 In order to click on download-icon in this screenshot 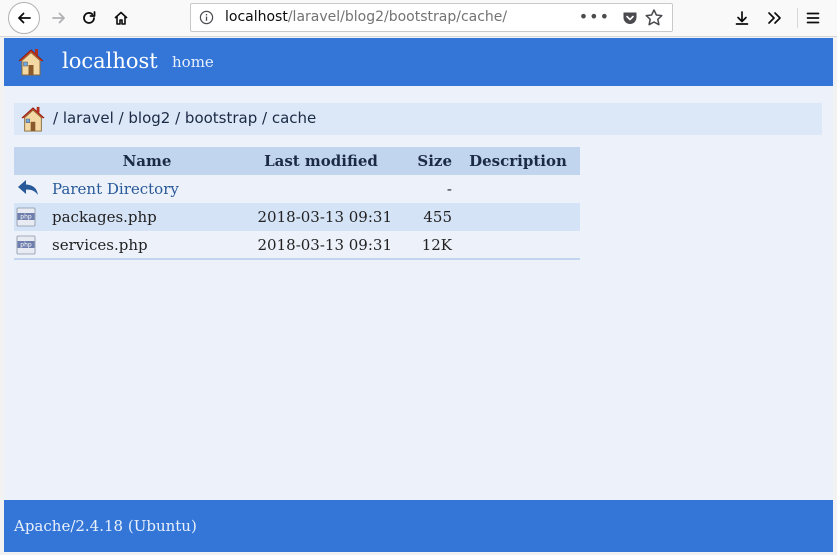, I will do `click(742, 18)`.